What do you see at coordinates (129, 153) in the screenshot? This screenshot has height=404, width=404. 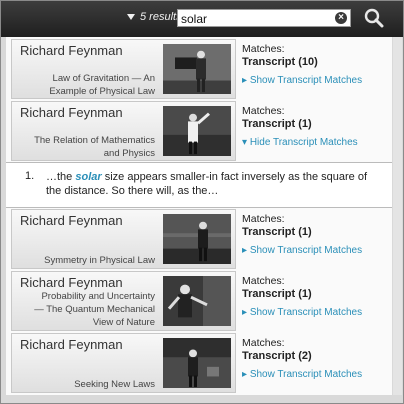 I see `title-line: and Physics` at bounding box center [129, 153].